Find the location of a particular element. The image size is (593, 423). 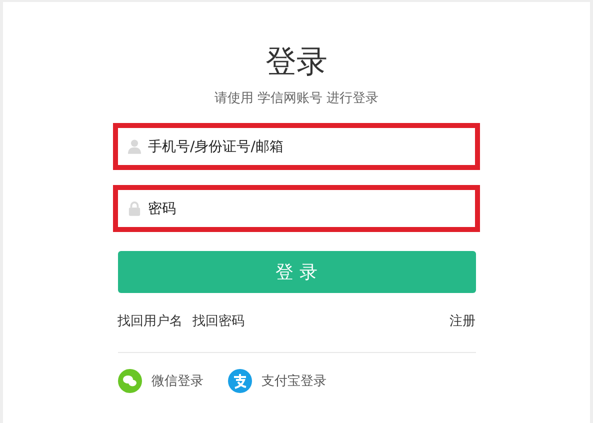

register-link: 注册 is located at coordinates (463, 321).